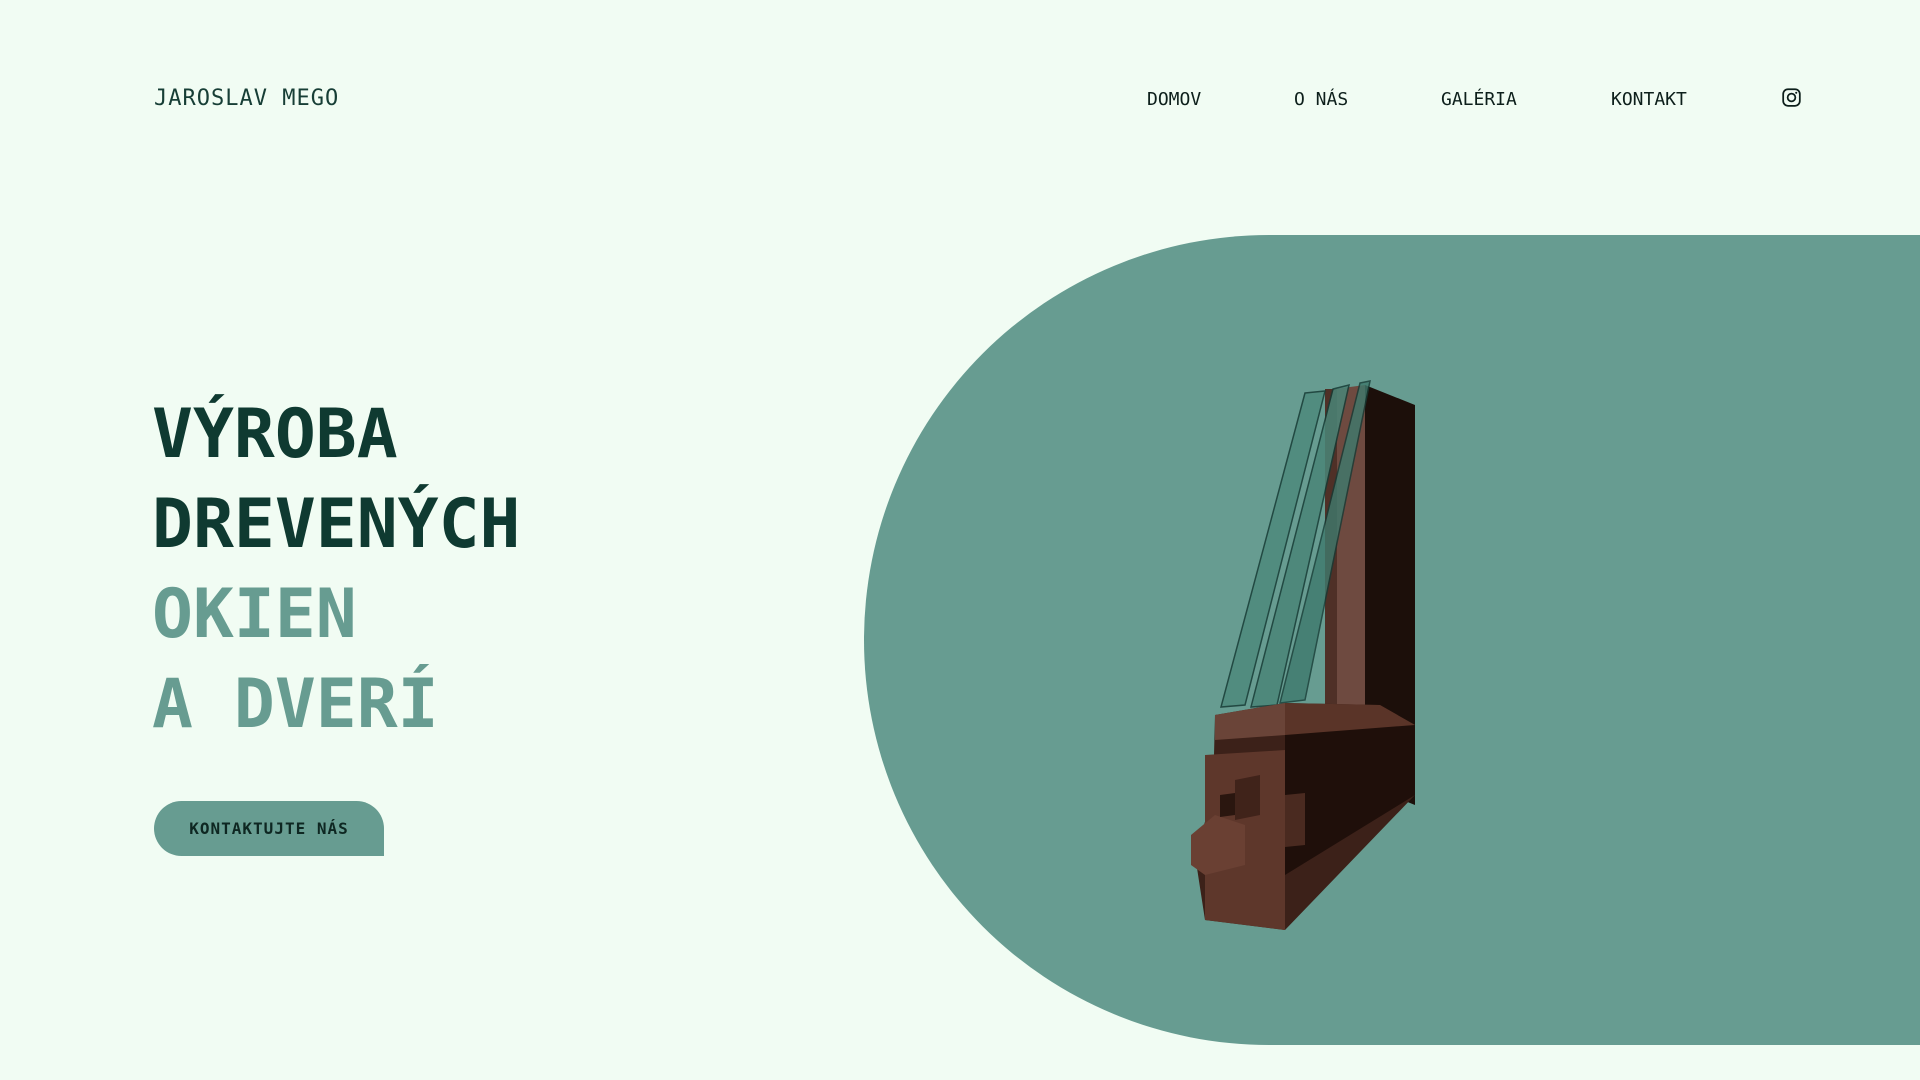 The width and height of the screenshot is (1920, 1080). I want to click on site-logo-text: JAROSLAV MEGO, so click(246, 98).